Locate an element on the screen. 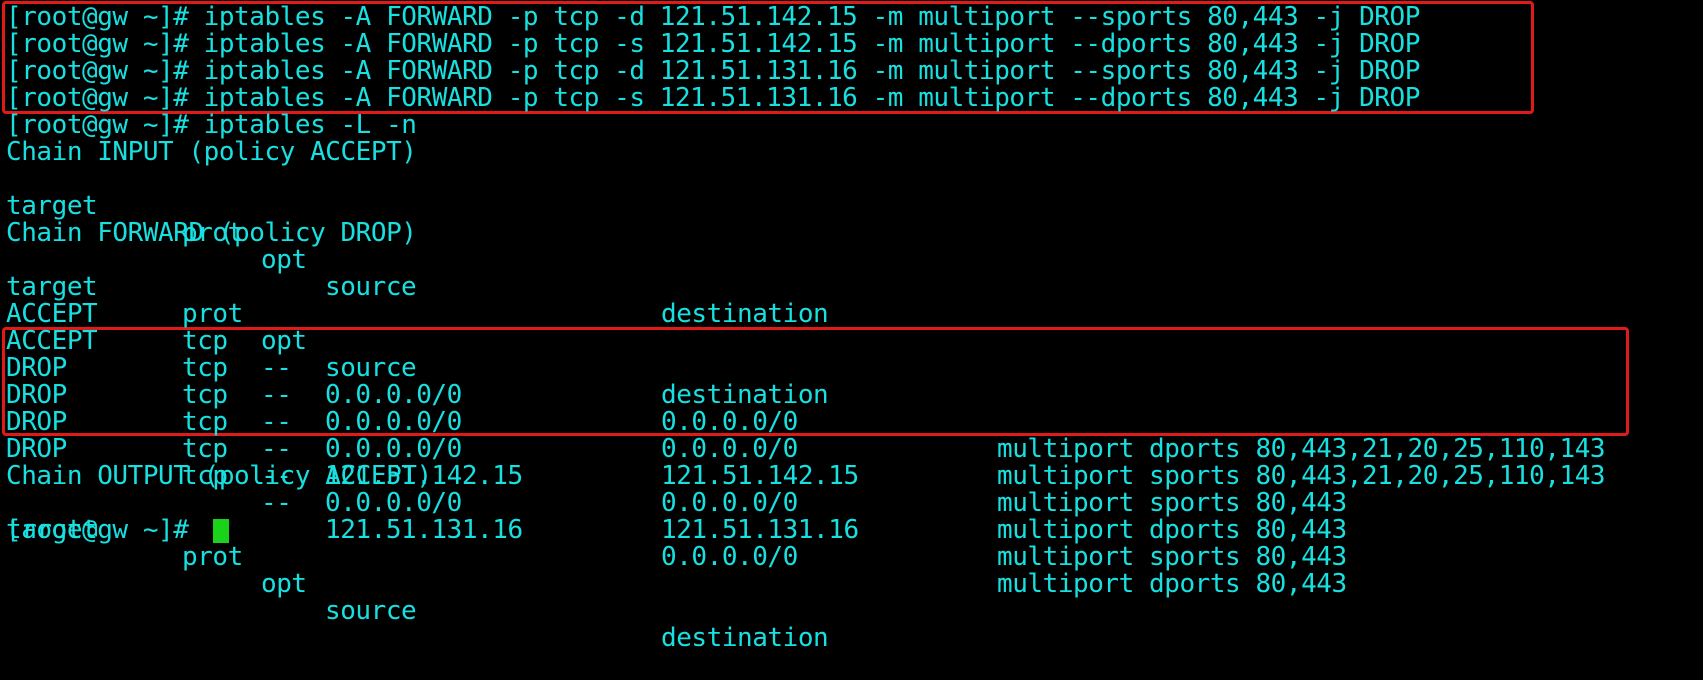 The width and height of the screenshot is (1703, 680). rule-extra: multiport dports 80,443,21,20,25,110,143 is located at coordinates (1301, 449).